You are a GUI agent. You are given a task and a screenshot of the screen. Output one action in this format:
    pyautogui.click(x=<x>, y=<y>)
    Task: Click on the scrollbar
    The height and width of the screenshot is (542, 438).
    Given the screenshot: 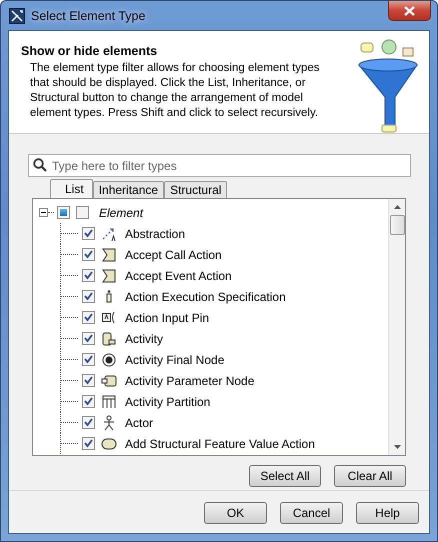 What is the action you would take?
    pyautogui.click(x=396, y=327)
    